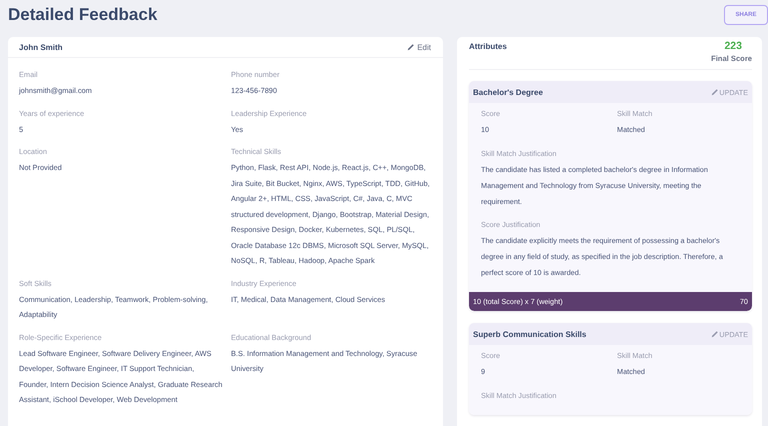 This screenshot has height=426, width=768. What do you see at coordinates (508, 92) in the screenshot?
I see `attribute-title: Bachelor's Degree` at bounding box center [508, 92].